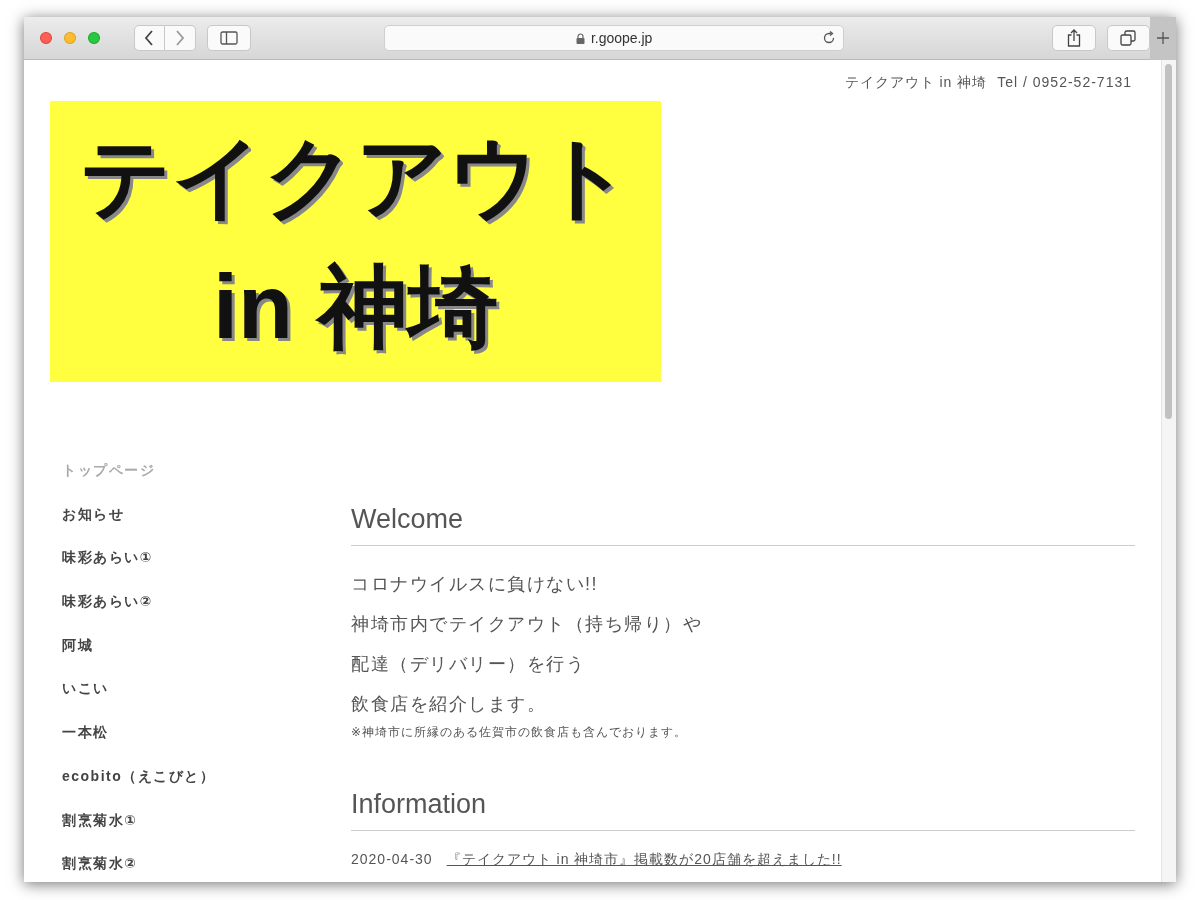  What do you see at coordinates (46, 38) in the screenshot?
I see `close-icon` at bounding box center [46, 38].